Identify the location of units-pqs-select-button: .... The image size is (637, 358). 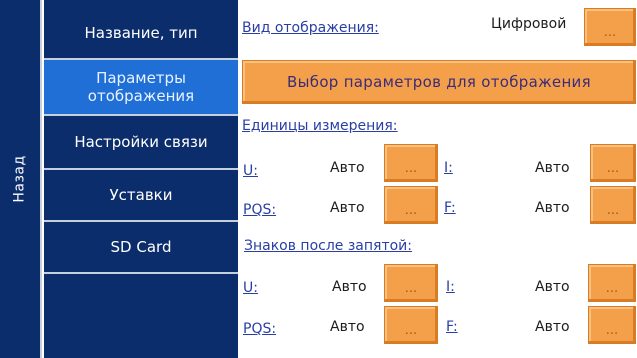
(411, 205).